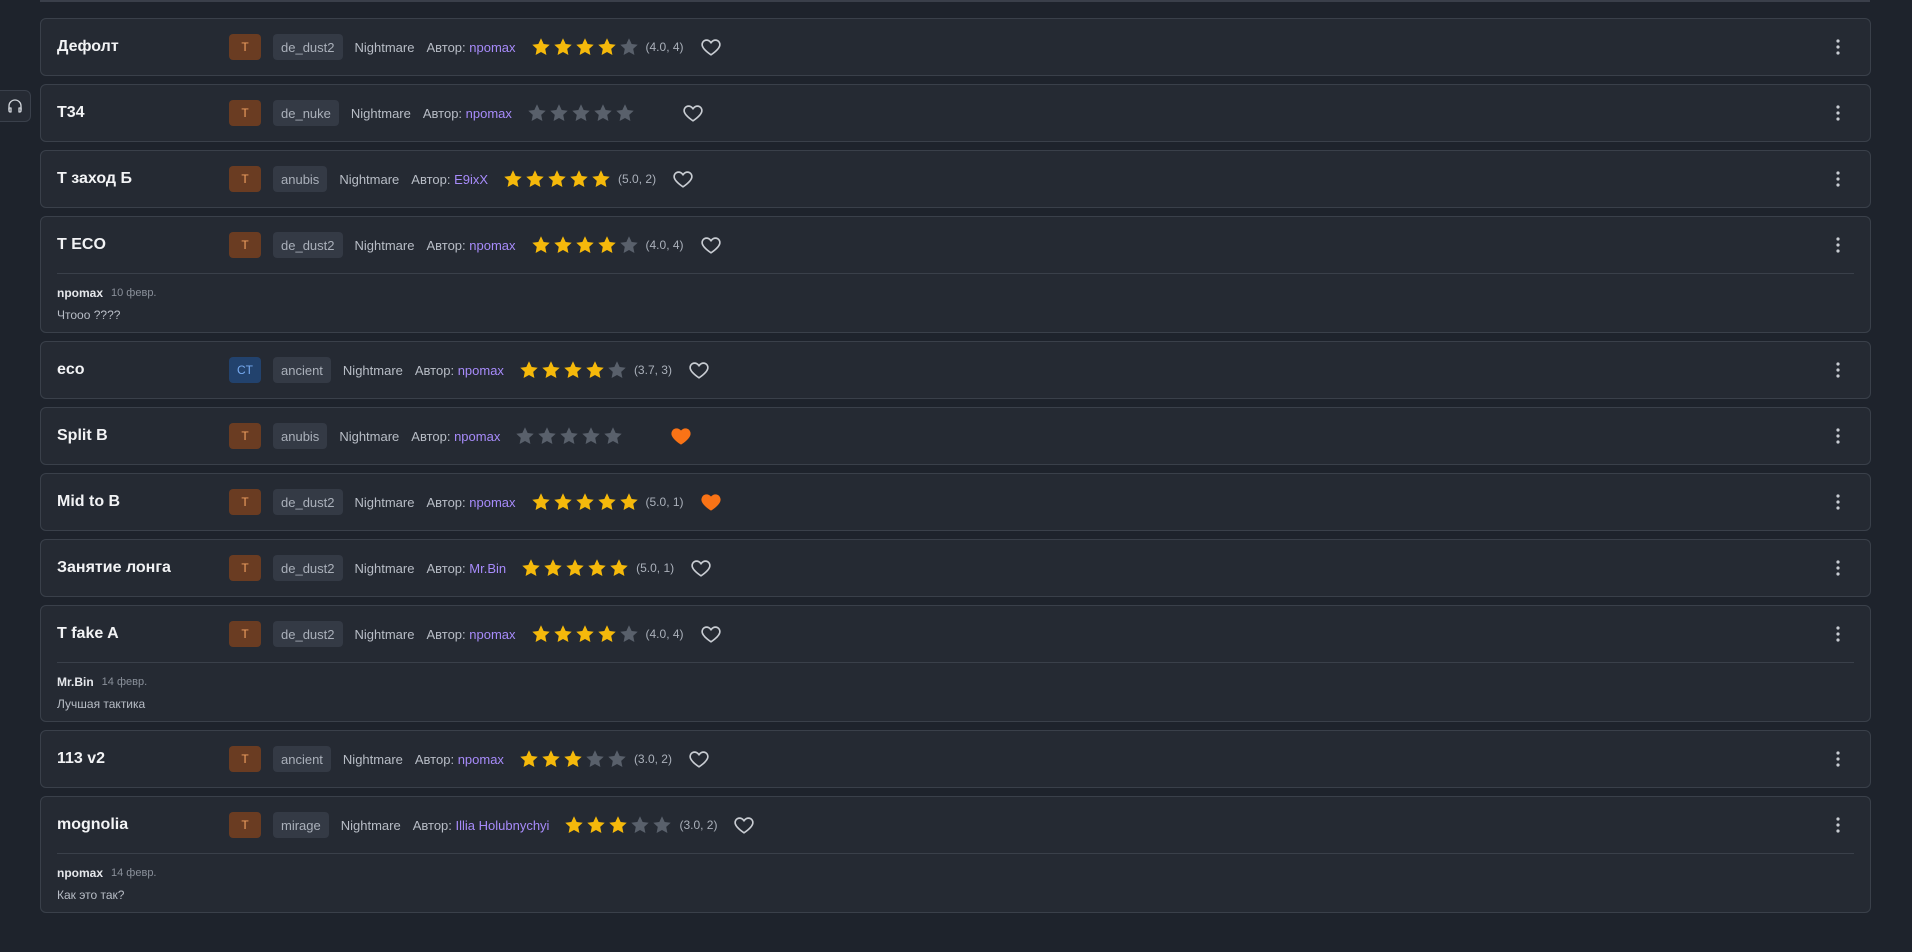 This screenshot has width=1912, height=952. I want to click on tactic-title: T ECO, so click(143, 245).